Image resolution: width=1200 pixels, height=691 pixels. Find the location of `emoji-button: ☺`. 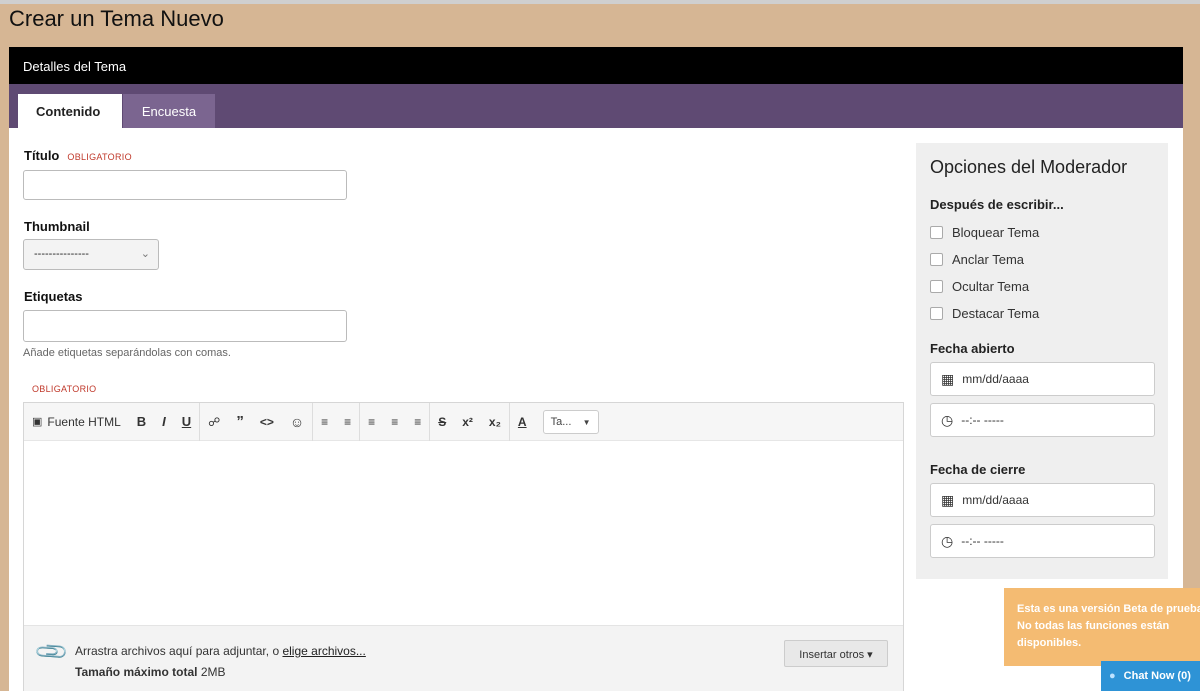

emoji-button: ☺ is located at coordinates (297, 422).